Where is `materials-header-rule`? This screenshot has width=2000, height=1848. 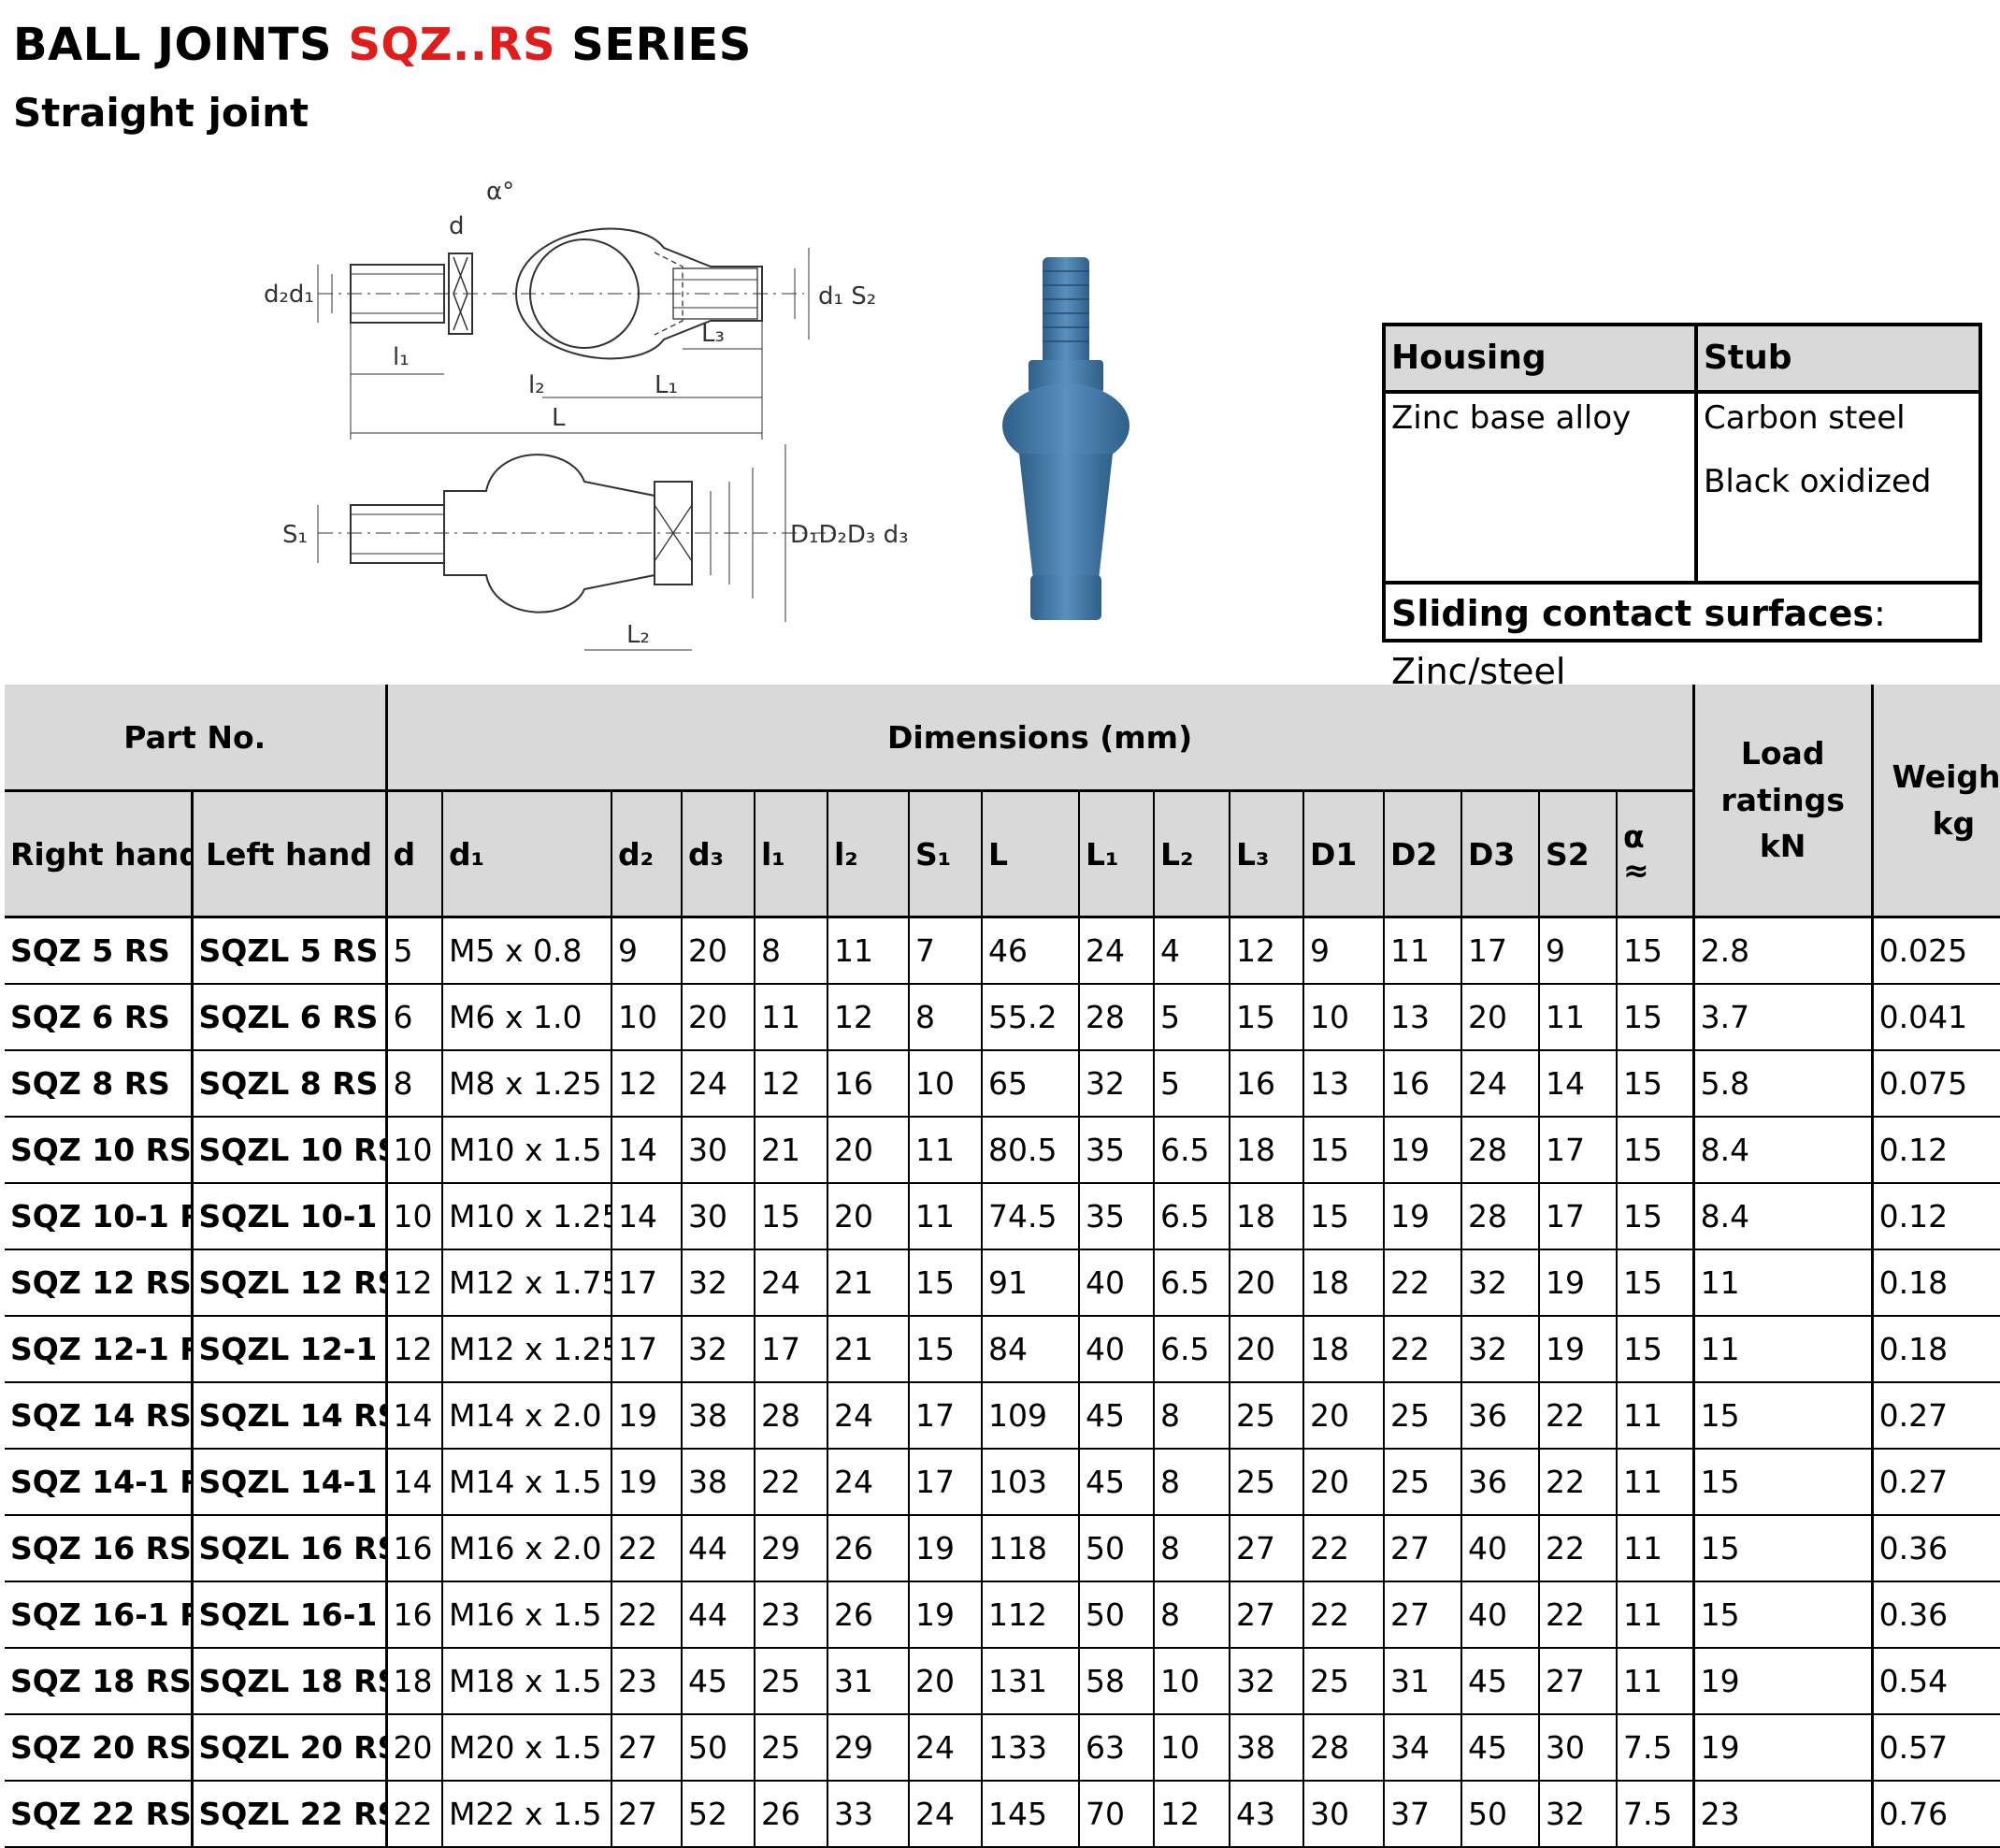
materials-header-rule is located at coordinates (1682, 392).